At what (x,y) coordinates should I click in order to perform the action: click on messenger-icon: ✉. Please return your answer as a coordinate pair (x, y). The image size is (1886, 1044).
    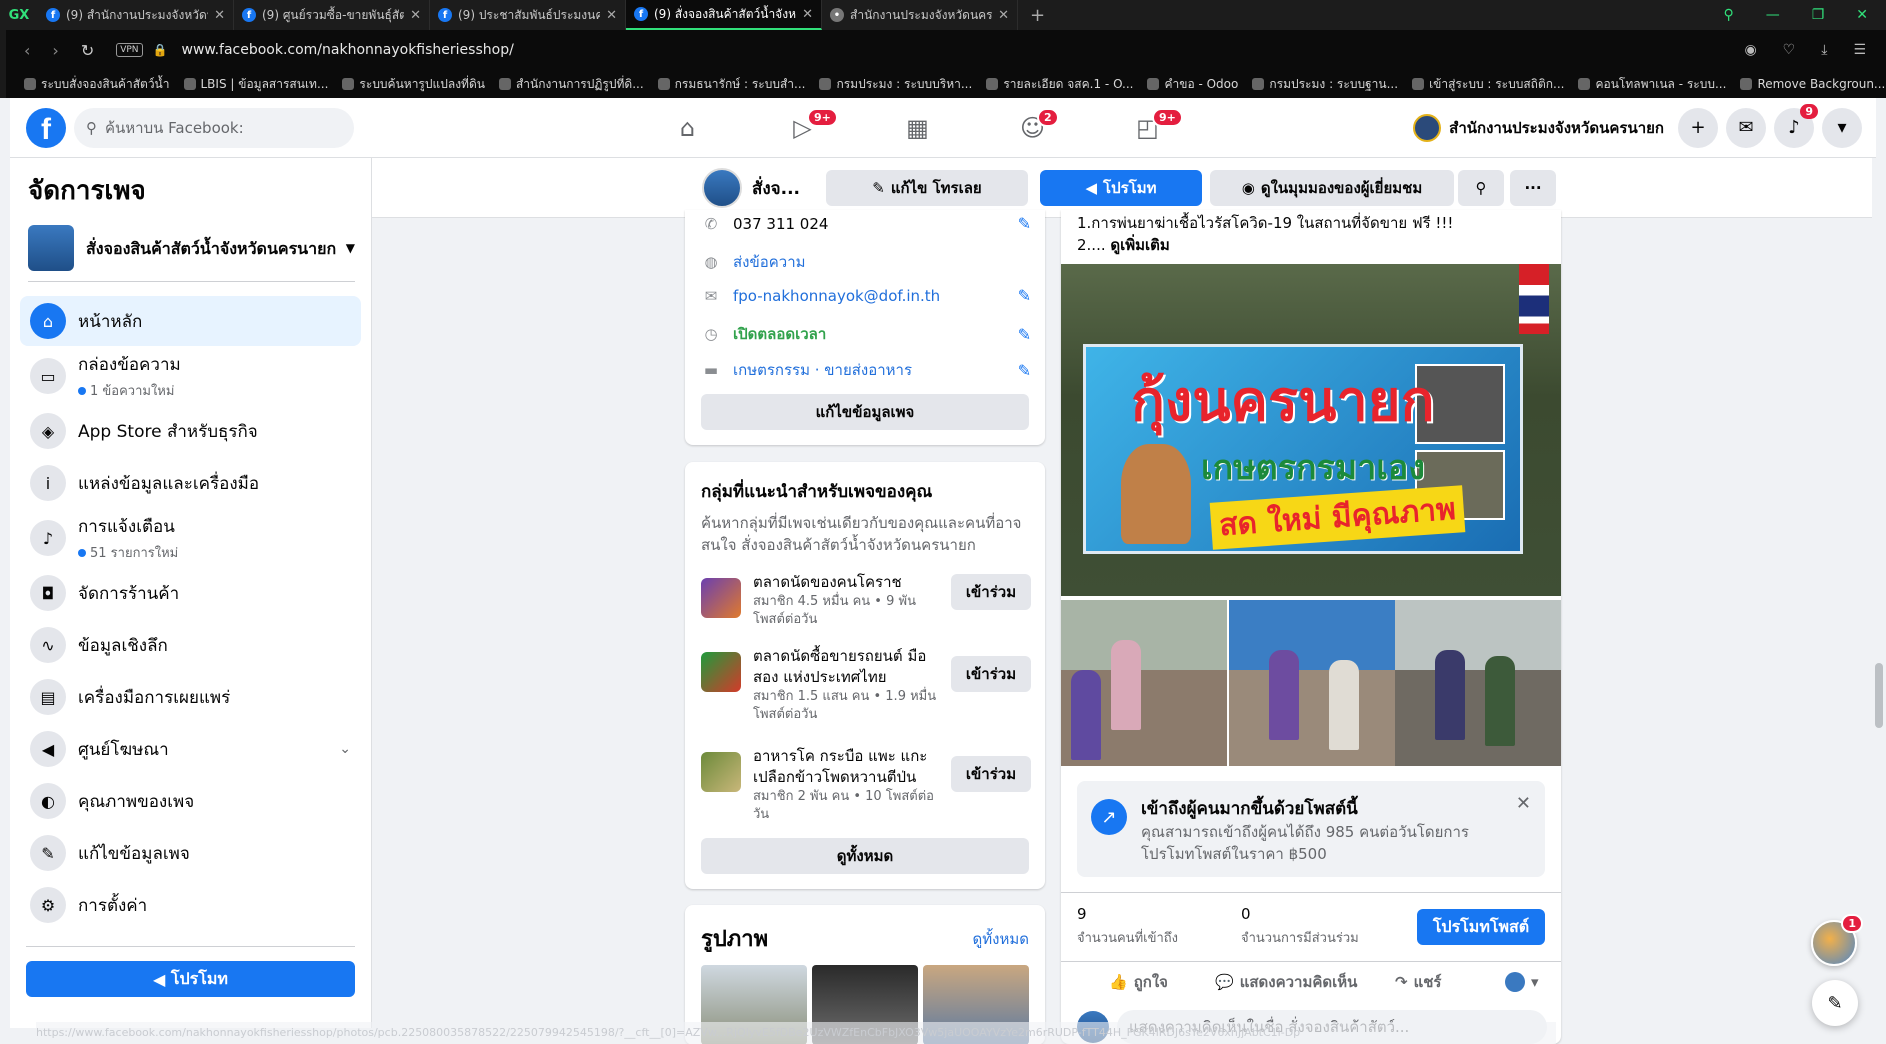
    Looking at the image, I should click on (1746, 127).